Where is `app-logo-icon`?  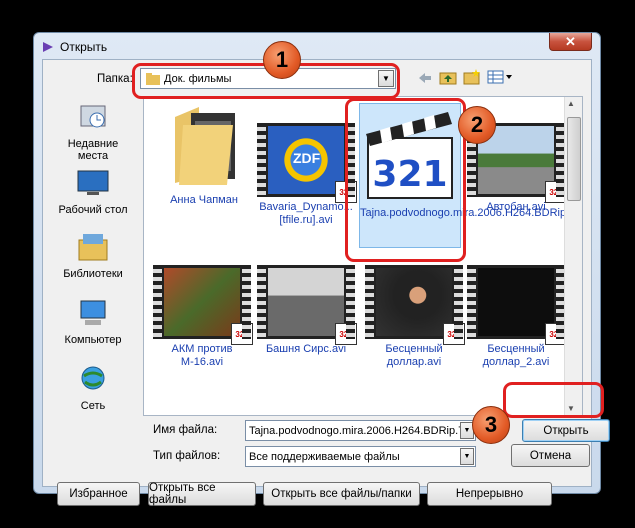
app-logo-icon is located at coordinates (48, 47).